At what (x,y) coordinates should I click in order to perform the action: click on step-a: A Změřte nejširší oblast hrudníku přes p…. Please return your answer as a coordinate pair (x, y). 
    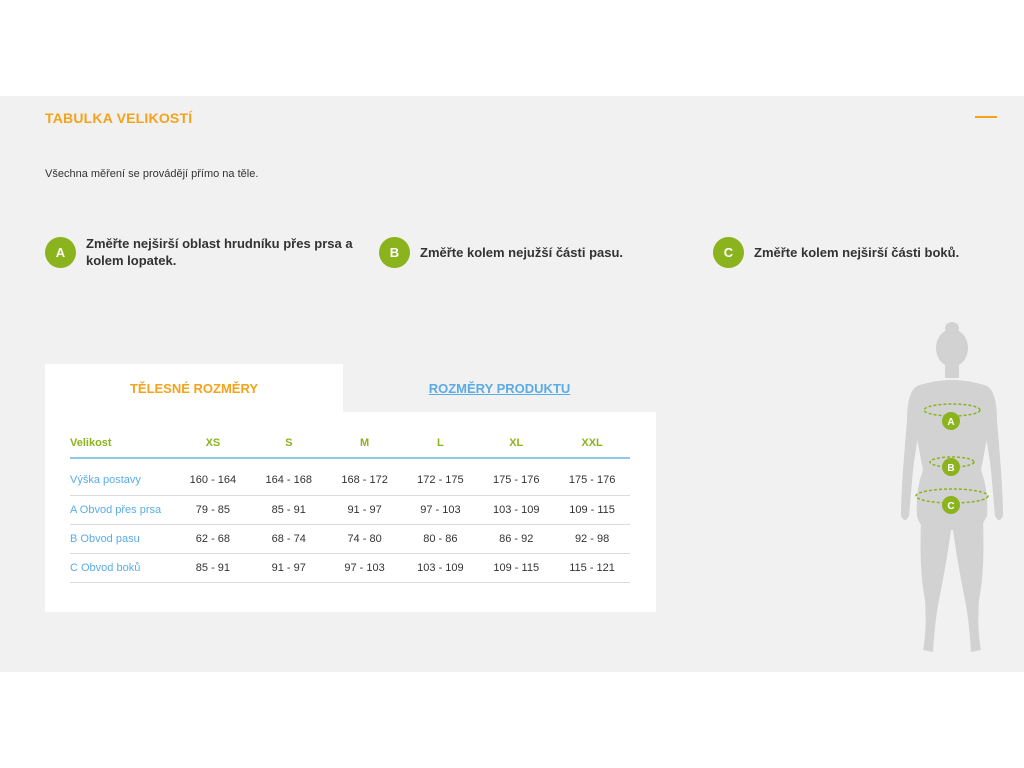
    Looking at the image, I should click on (200, 252).